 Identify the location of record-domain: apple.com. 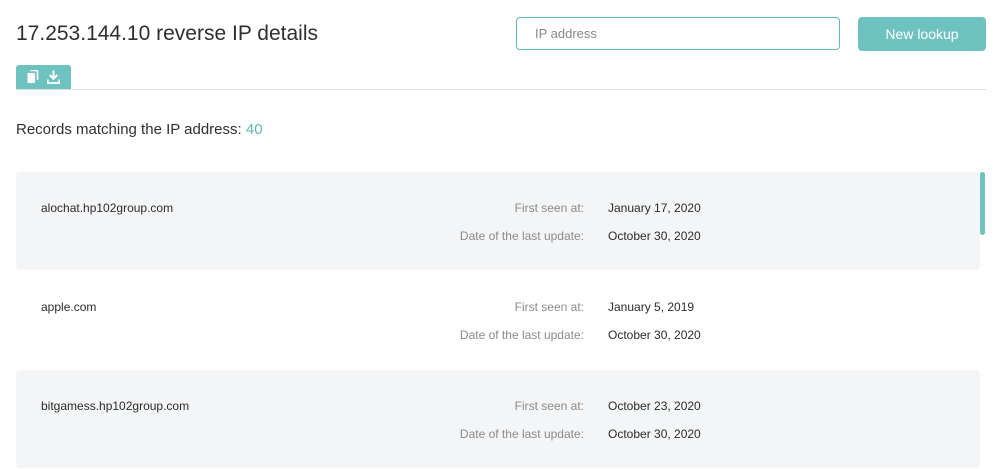
(68, 307).